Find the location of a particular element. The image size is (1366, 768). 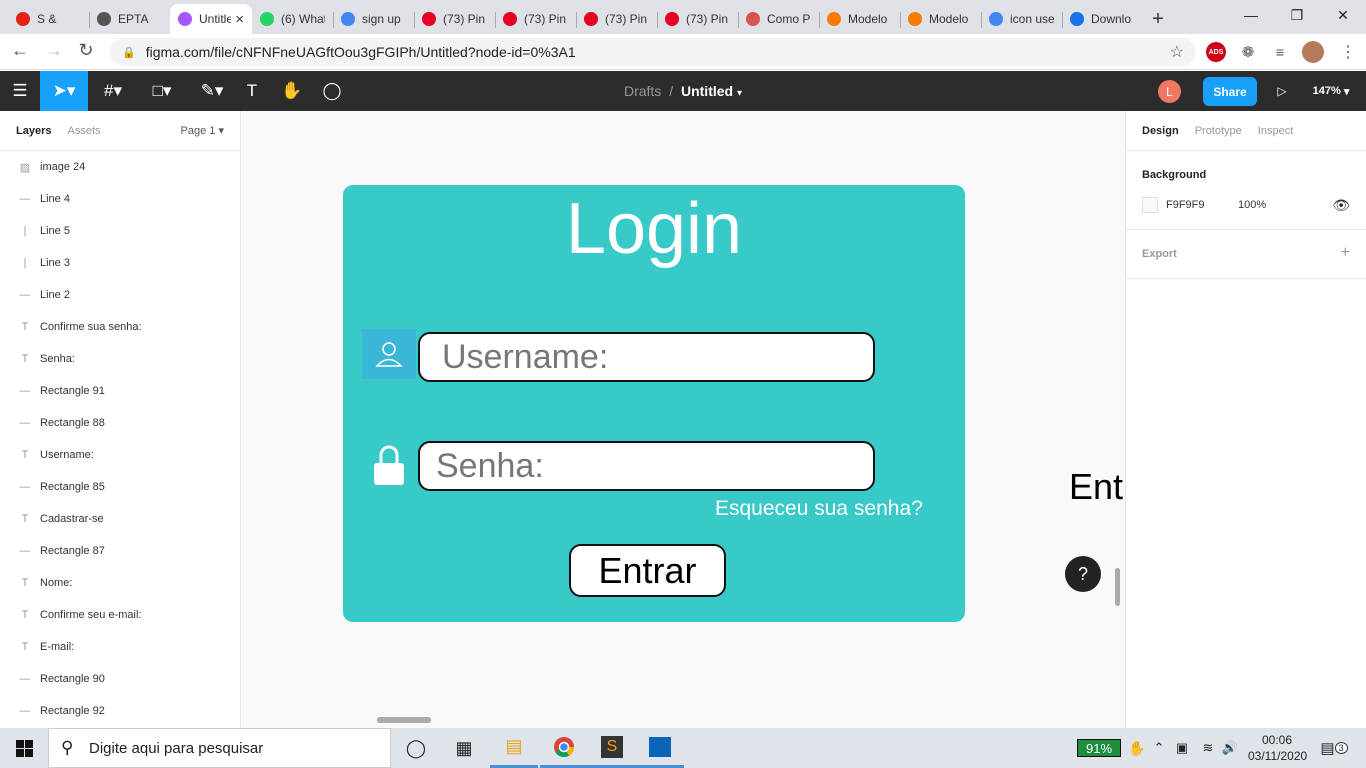

windows-start-icon is located at coordinates (24, 748).